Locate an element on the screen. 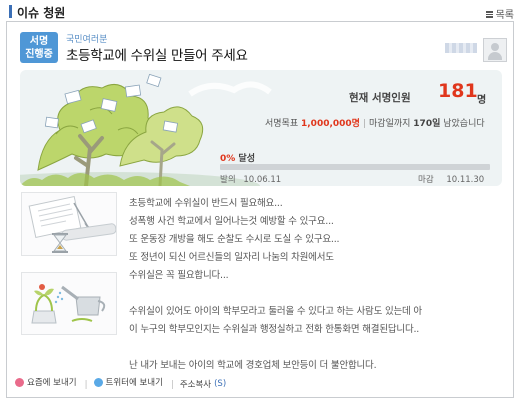 This screenshot has width=520, height=400. goal-value: 1,000,000명 is located at coordinates (330, 124).